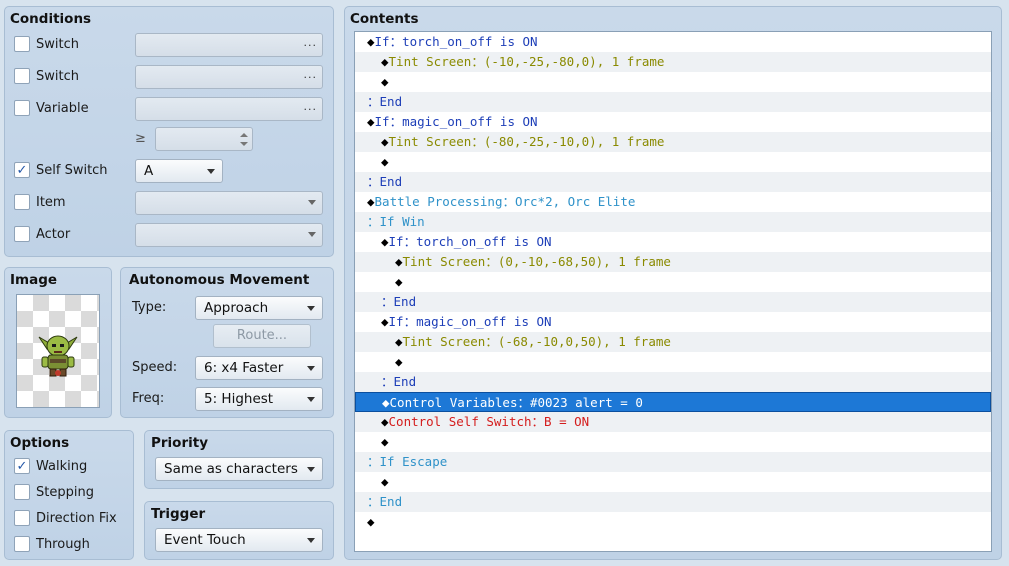  Describe the element at coordinates (673, 142) in the screenshot. I see `command-row: ◆Tint Screen：(-80,-25,-10,0), 1 frame` at that location.